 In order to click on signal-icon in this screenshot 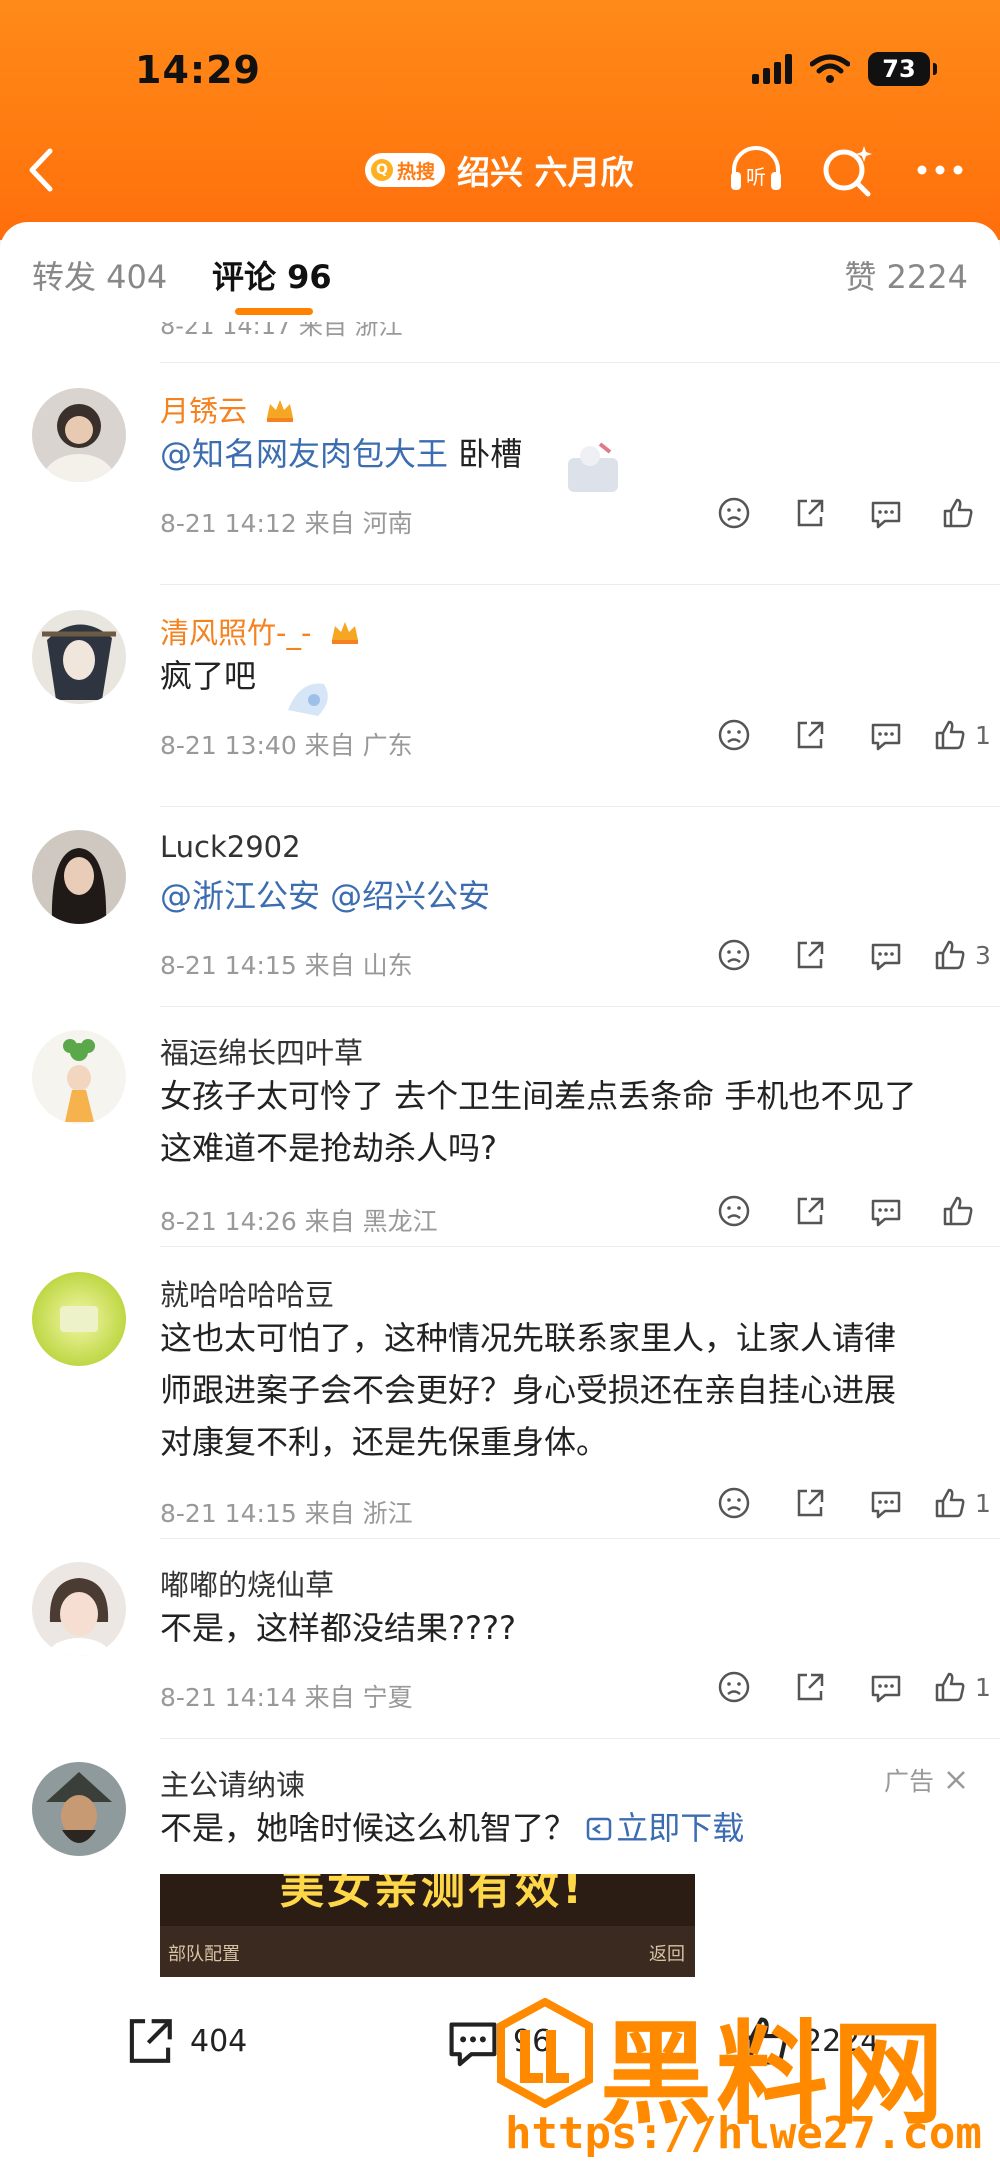, I will do `click(772, 69)`.